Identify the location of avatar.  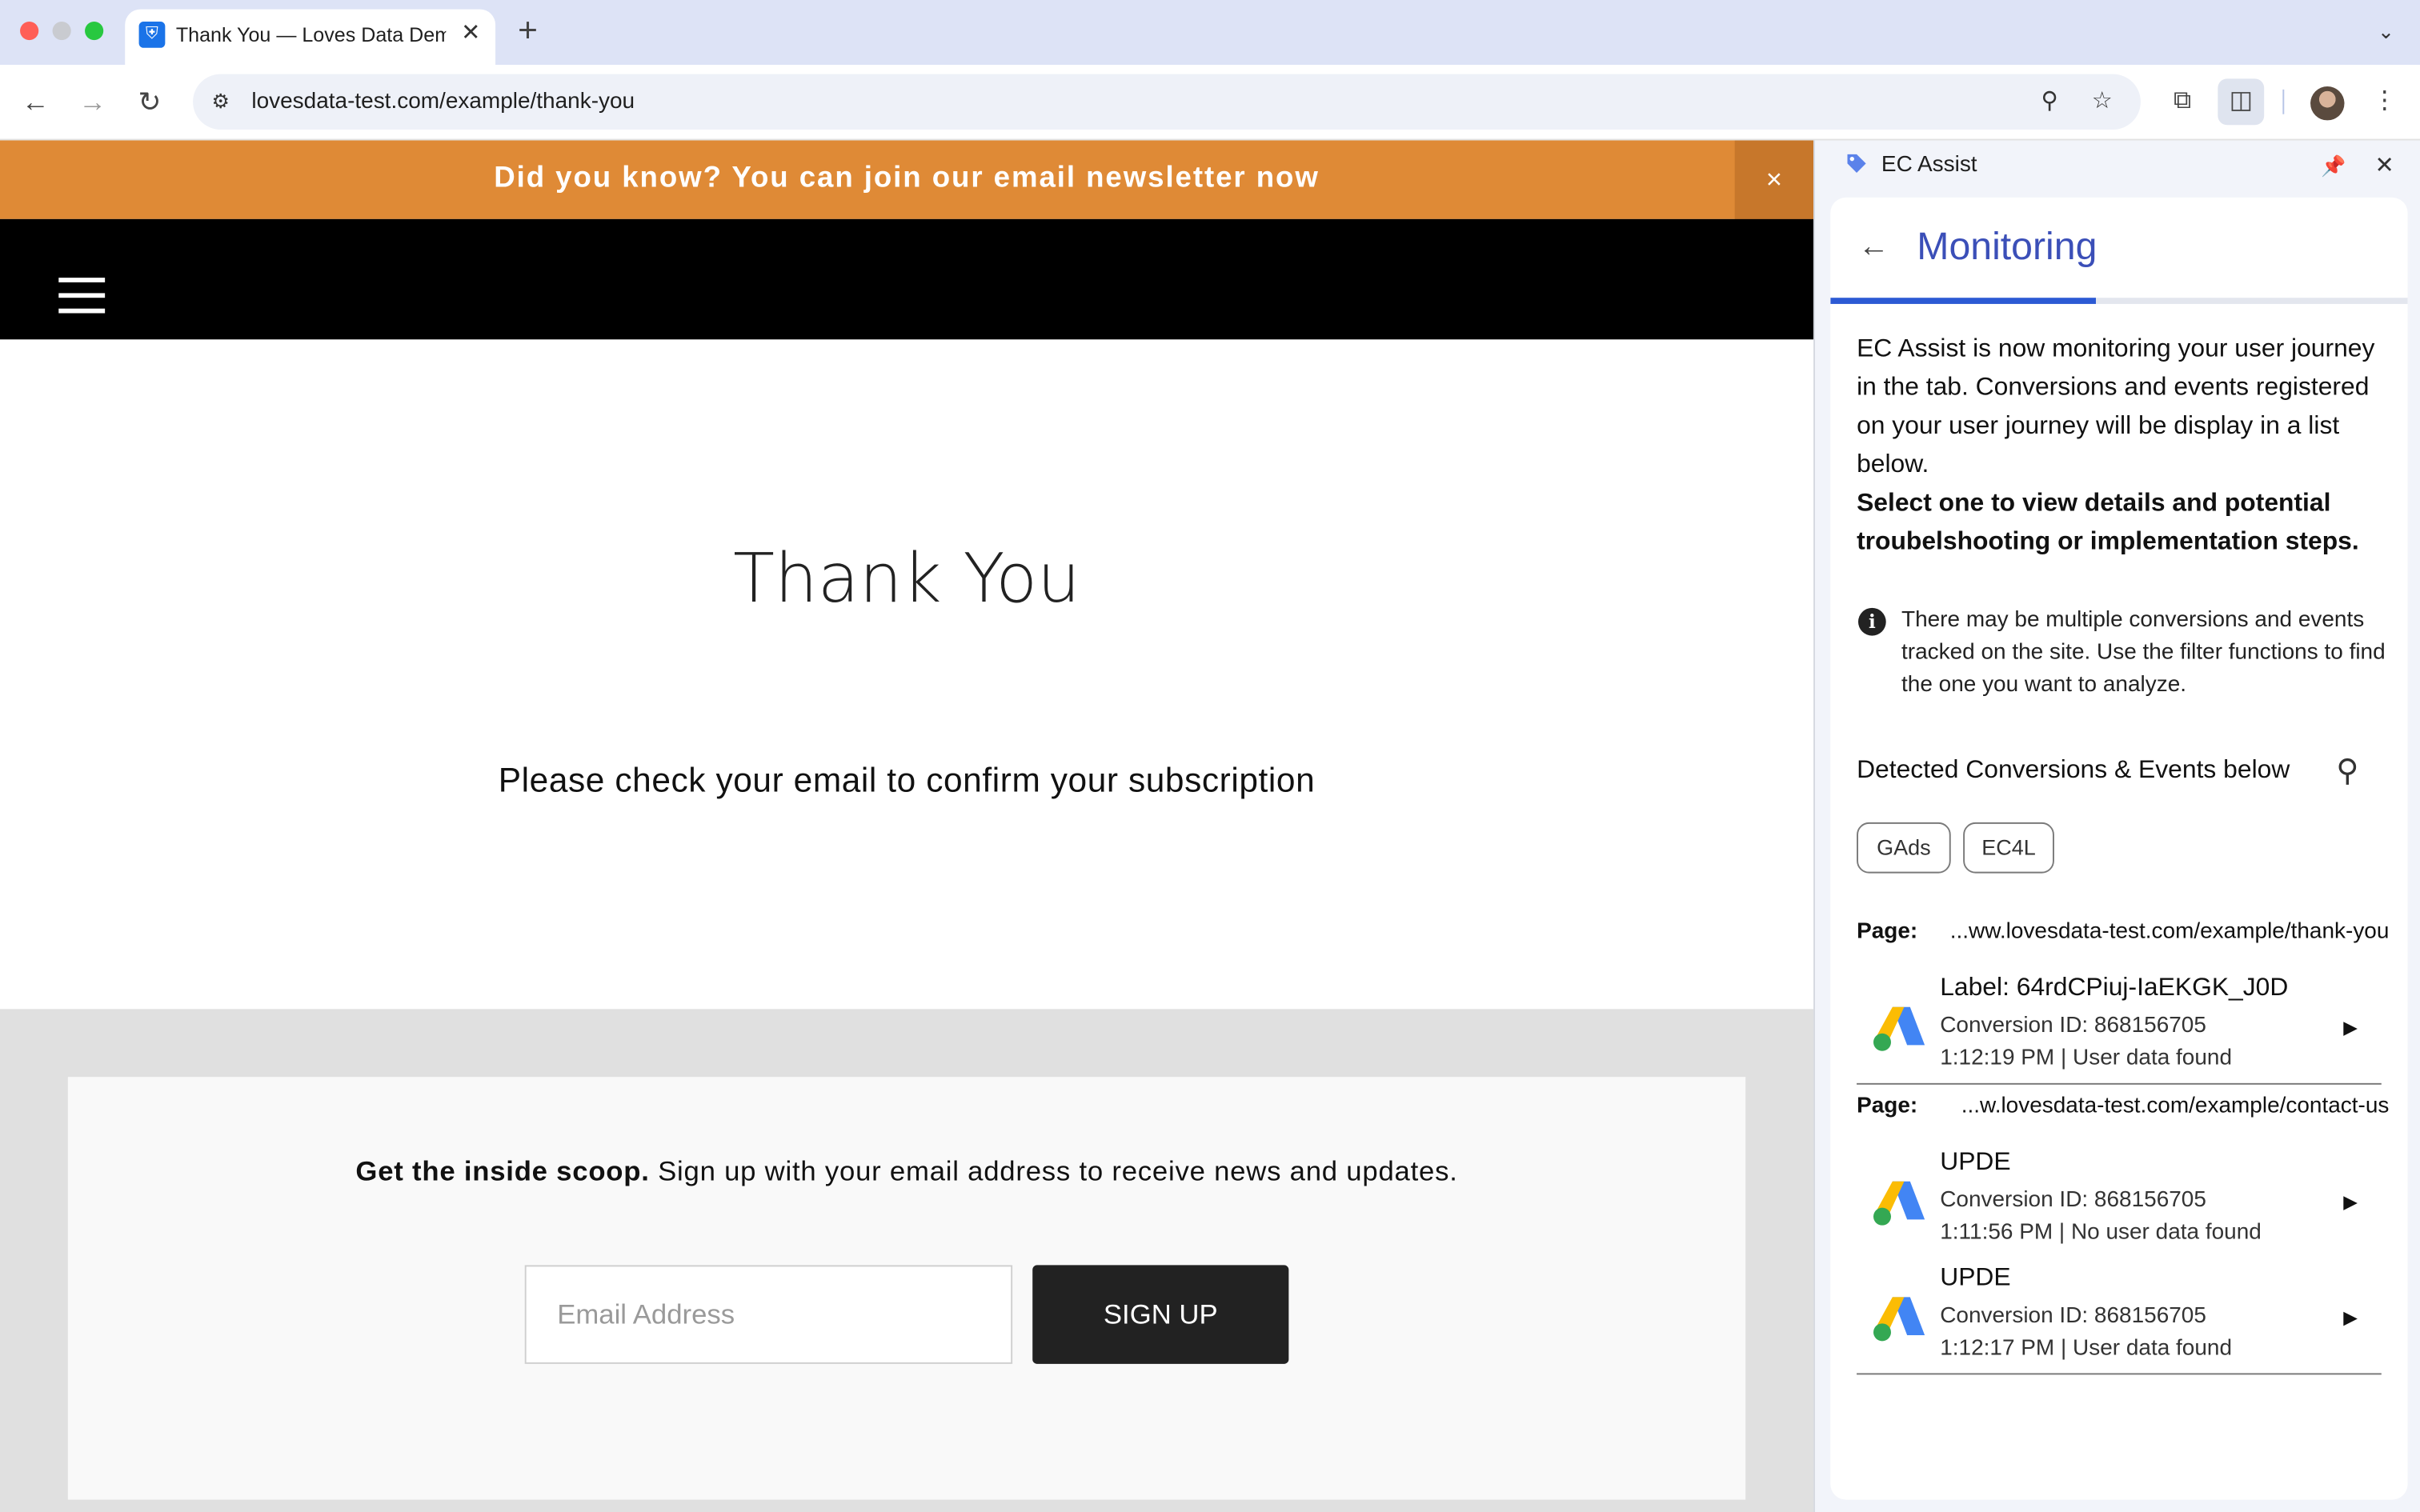
(2327, 103).